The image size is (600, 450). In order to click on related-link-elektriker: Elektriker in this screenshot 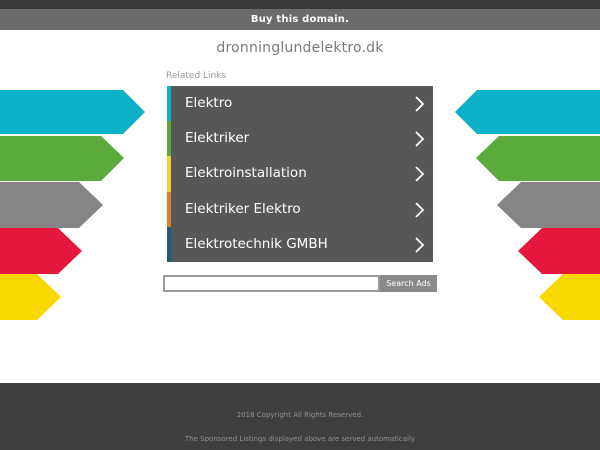, I will do `click(300, 139)`.